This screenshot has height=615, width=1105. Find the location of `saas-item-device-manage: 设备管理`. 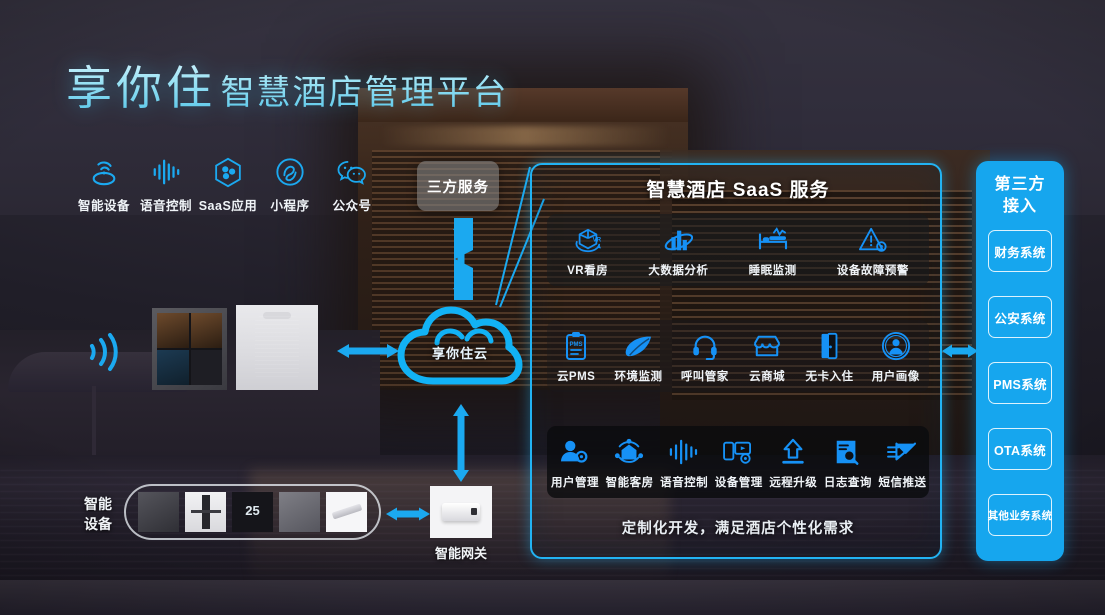

saas-item-device-manage: 设备管理 is located at coordinates (738, 458).